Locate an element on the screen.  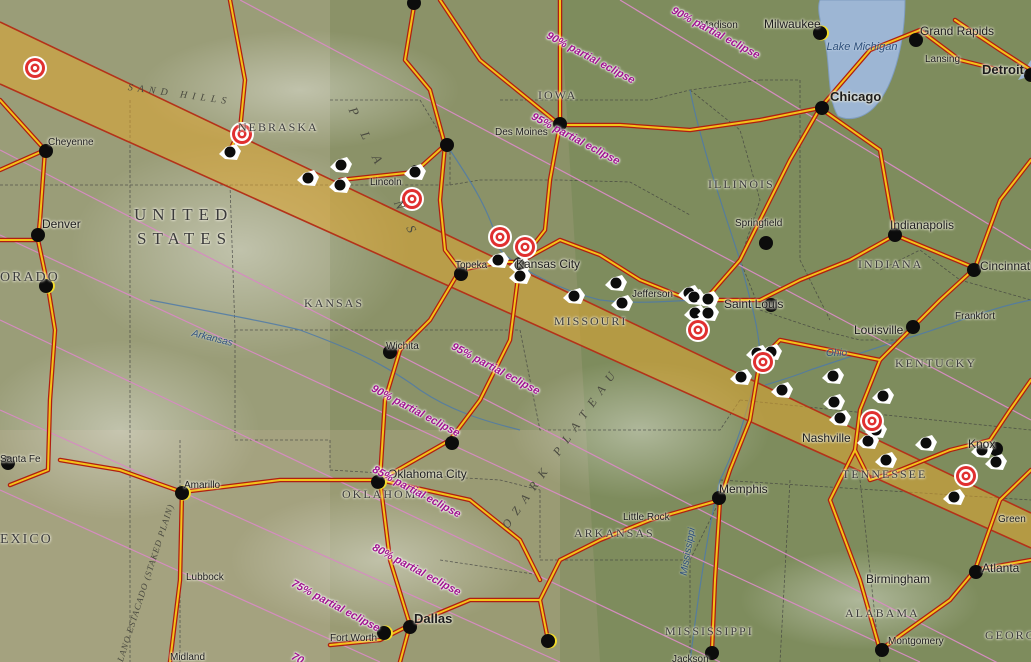
city-birmingham: Birmingham is located at coordinates (898, 579).